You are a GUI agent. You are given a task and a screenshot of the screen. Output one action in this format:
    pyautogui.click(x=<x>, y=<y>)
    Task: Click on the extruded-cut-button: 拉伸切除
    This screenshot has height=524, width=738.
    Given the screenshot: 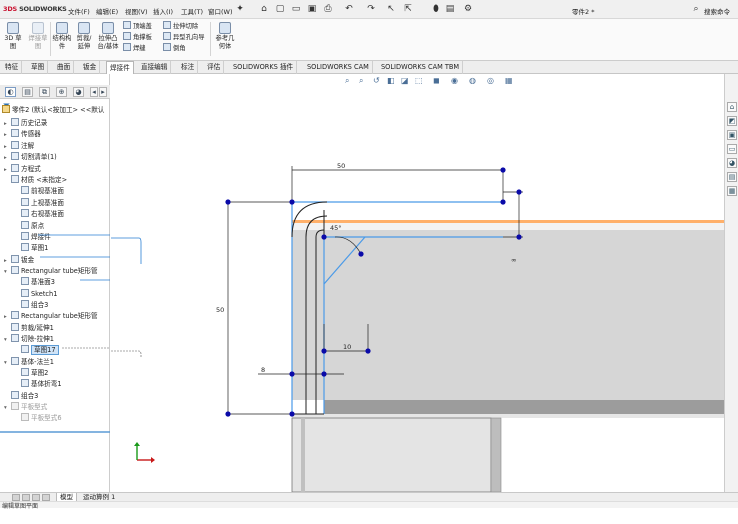 What is the action you would take?
    pyautogui.click(x=180, y=26)
    